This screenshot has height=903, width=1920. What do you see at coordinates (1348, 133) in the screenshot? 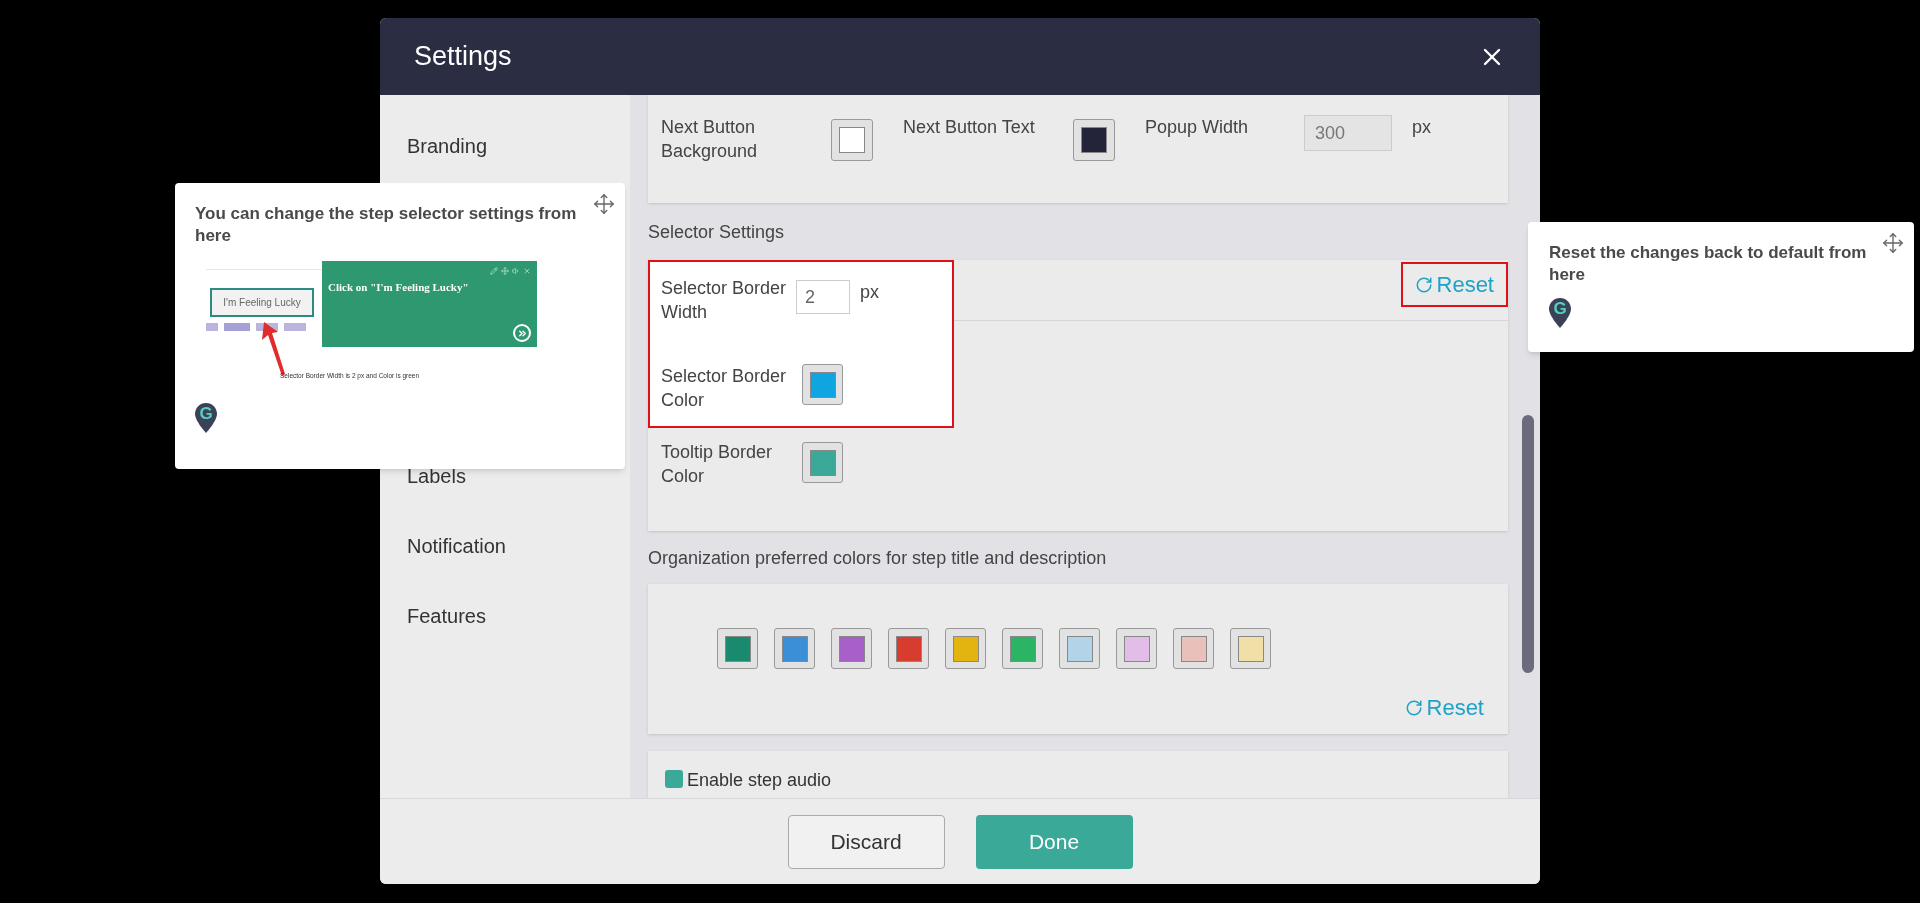
I see `popup-width-input: 300` at bounding box center [1348, 133].